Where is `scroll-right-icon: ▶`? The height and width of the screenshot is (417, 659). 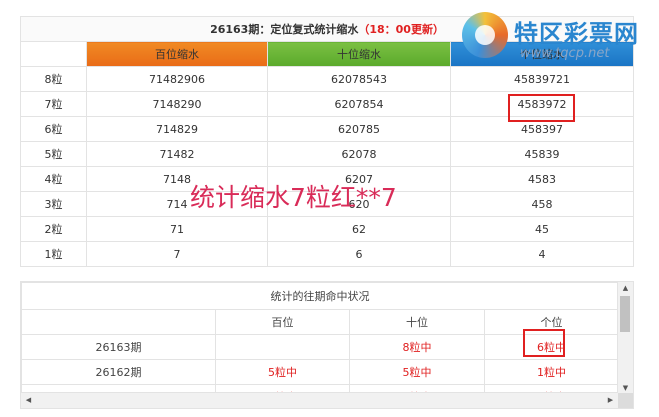 scroll-right-icon: ▶ is located at coordinates (610, 400).